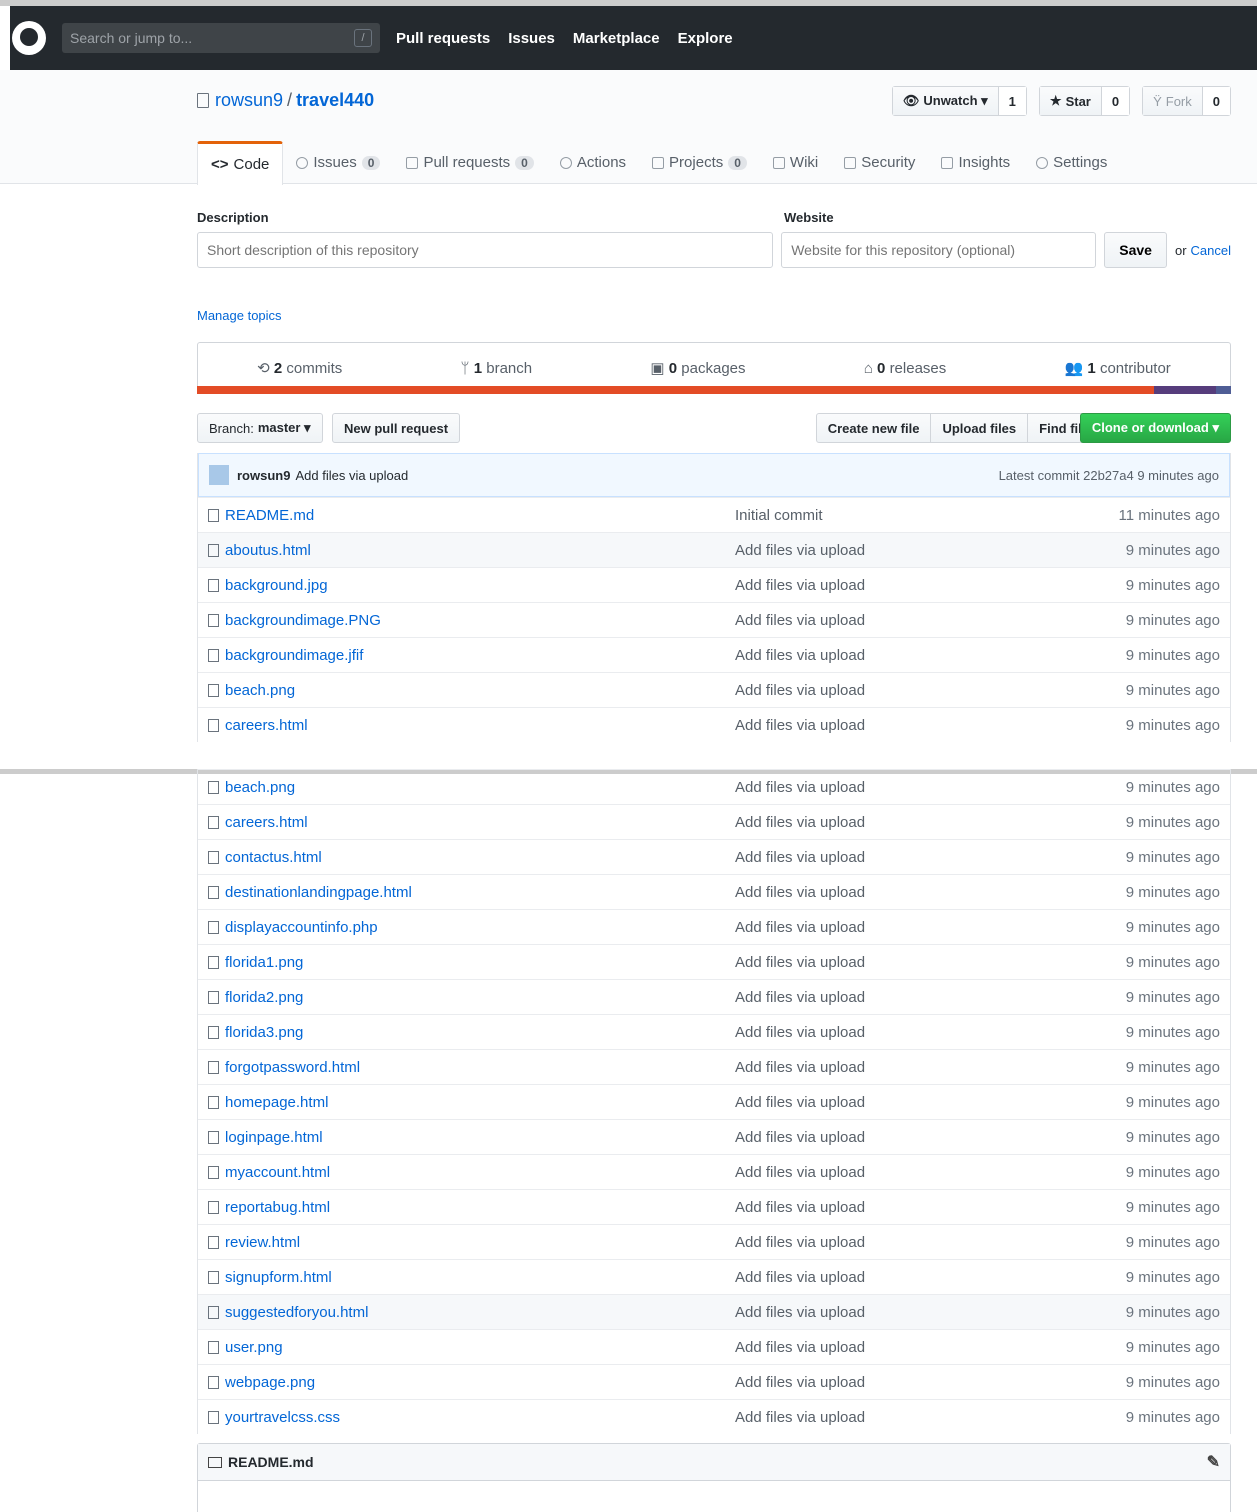 Image resolution: width=1257 pixels, height=1512 pixels. What do you see at coordinates (1109, 475) in the screenshot?
I see `latest-commit-info: Latest commit 22b27a4 9 minutes ago` at bounding box center [1109, 475].